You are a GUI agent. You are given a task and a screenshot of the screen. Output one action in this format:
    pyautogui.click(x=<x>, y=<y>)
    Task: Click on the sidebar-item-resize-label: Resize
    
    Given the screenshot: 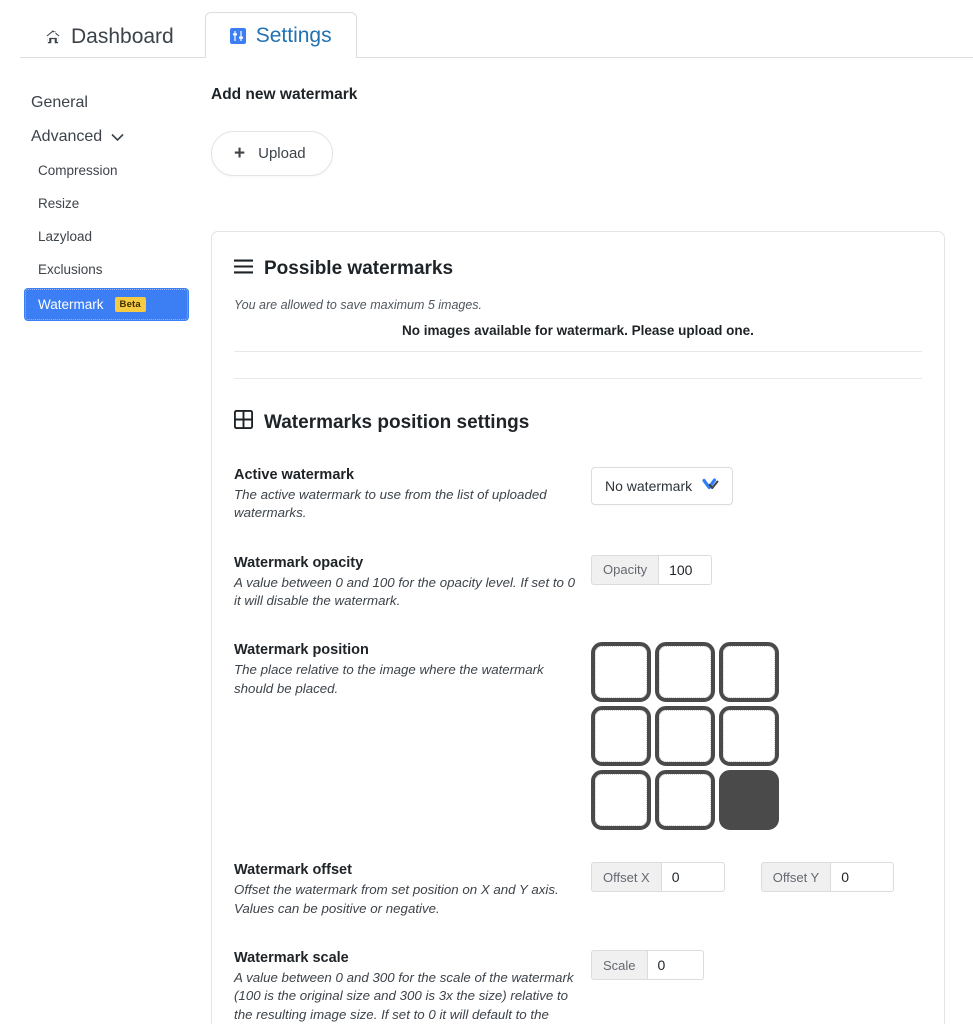 What is the action you would take?
    pyautogui.click(x=59, y=203)
    